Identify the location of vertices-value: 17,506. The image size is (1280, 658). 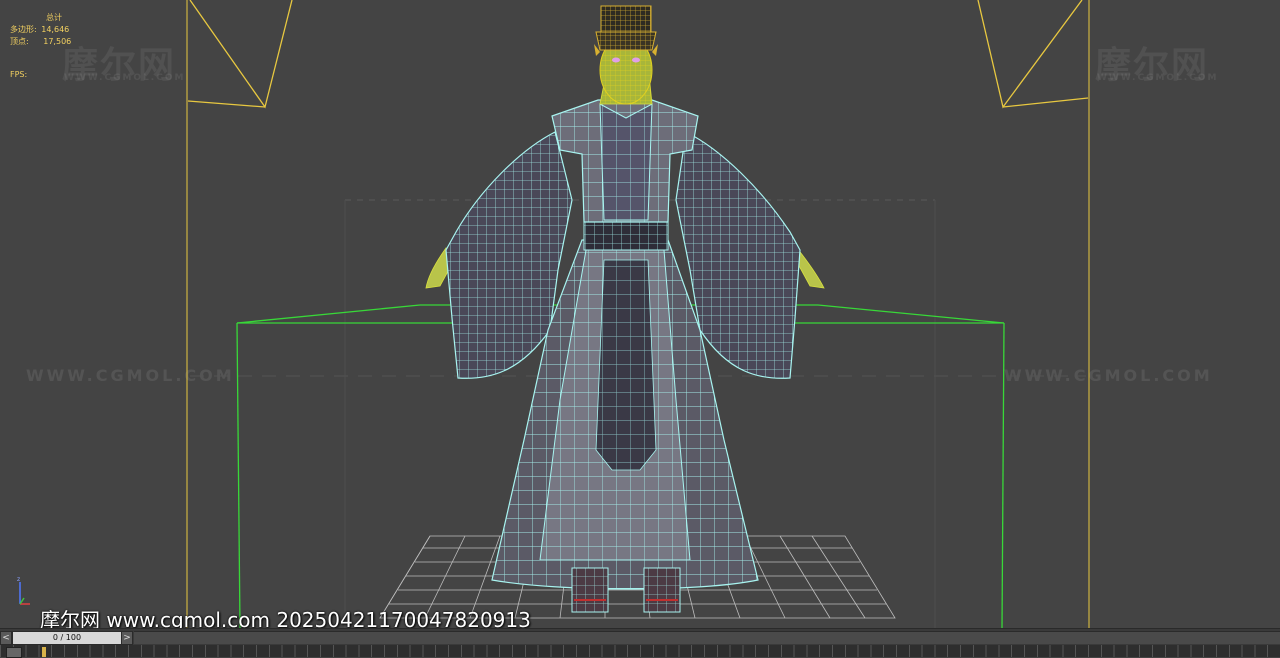
(57, 41).